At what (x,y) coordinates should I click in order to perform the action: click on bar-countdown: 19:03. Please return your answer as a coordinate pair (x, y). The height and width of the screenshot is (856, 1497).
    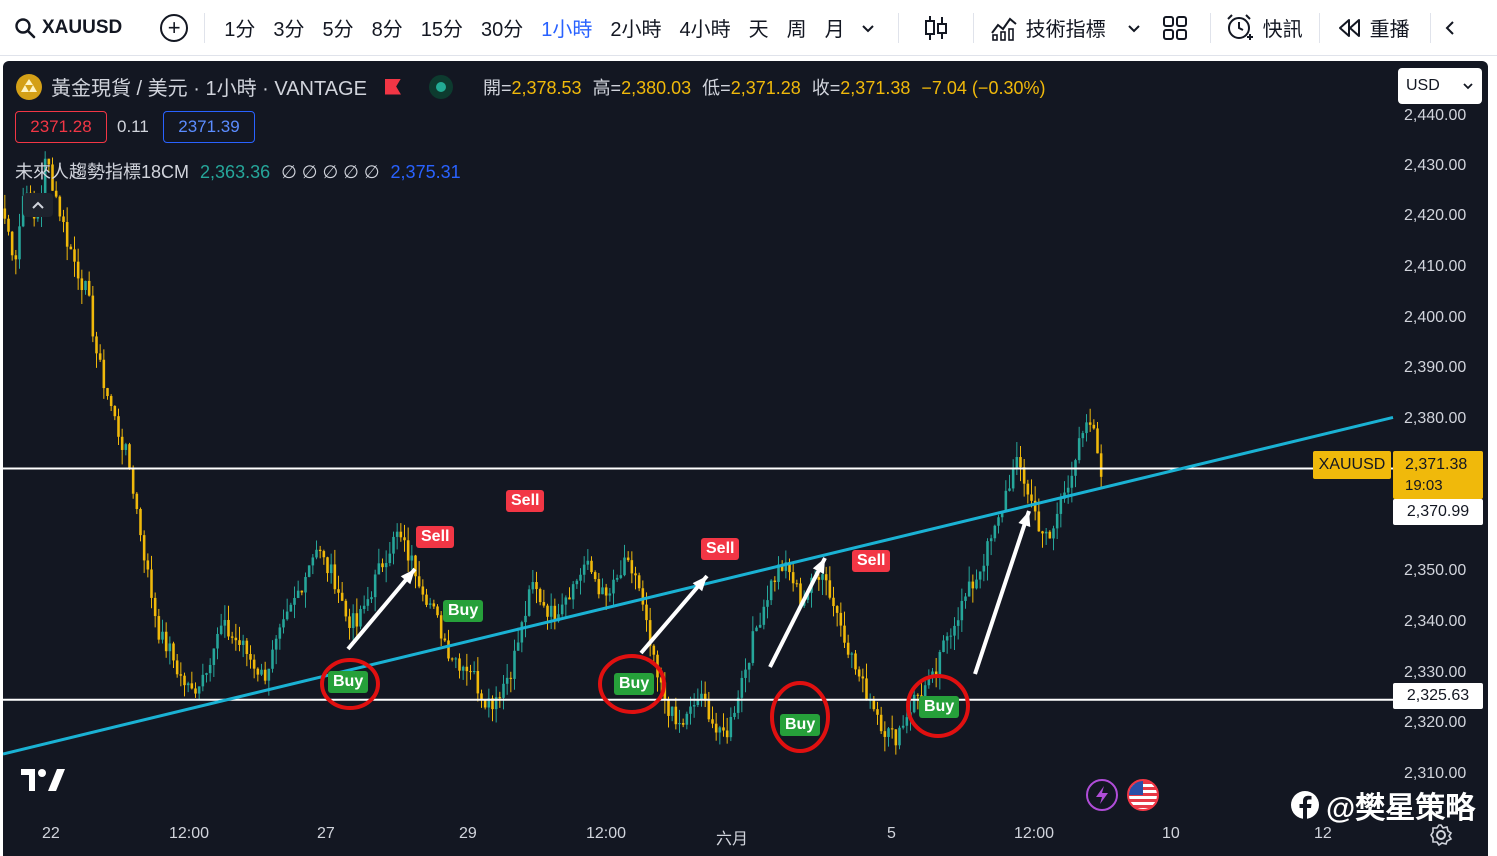
    Looking at the image, I should click on (1424, 485).